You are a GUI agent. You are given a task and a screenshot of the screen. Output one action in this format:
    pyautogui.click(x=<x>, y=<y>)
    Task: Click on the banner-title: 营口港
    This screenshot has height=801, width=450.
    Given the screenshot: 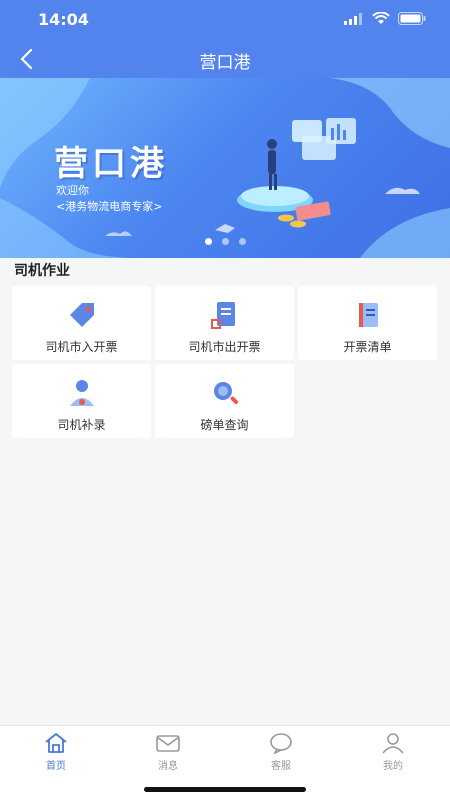 What is the action you would take?
    pyautogui.click(x=111, y=164)
    